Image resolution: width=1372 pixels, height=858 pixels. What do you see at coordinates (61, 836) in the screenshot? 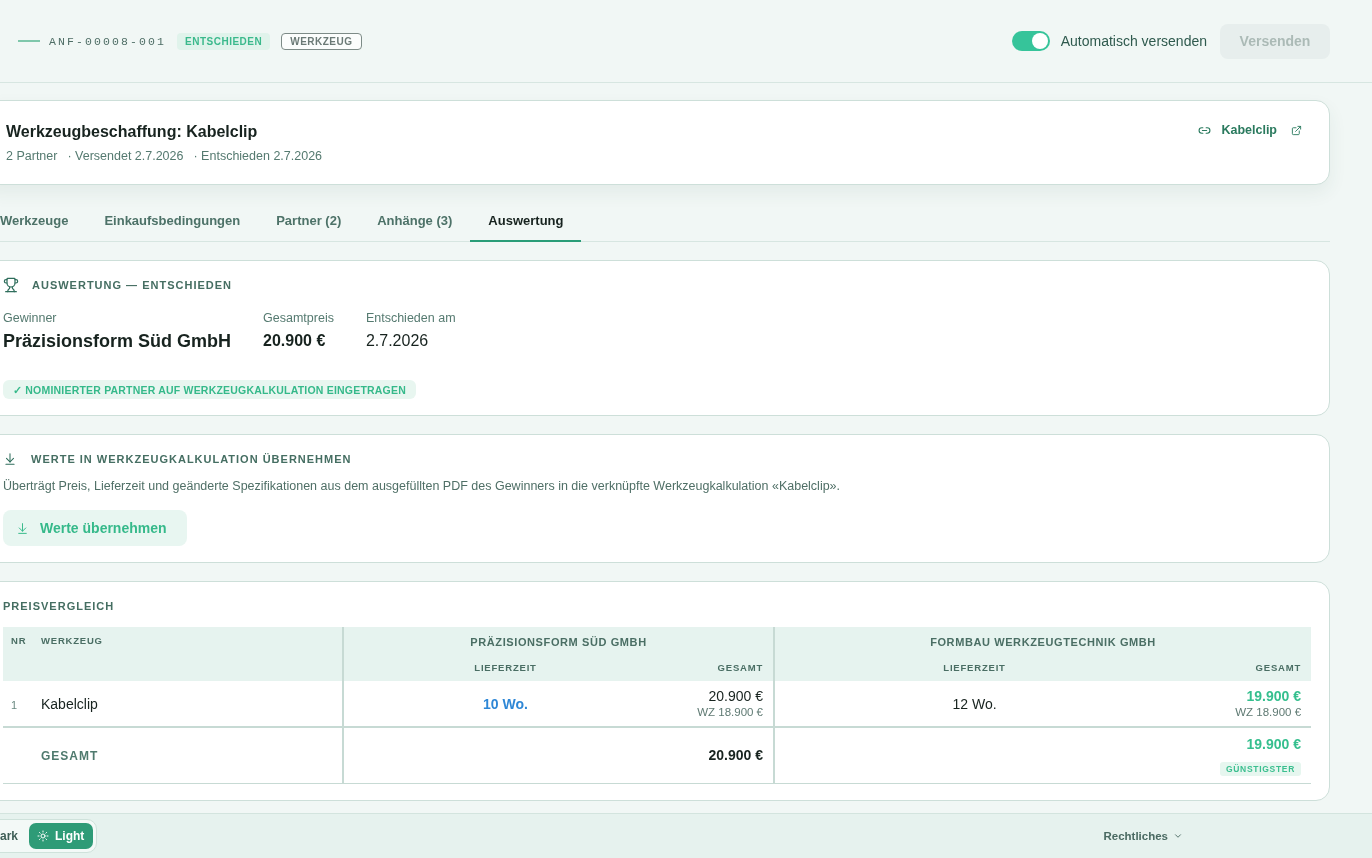
I see `theme-option: Light` at bounding box center [61, 836].